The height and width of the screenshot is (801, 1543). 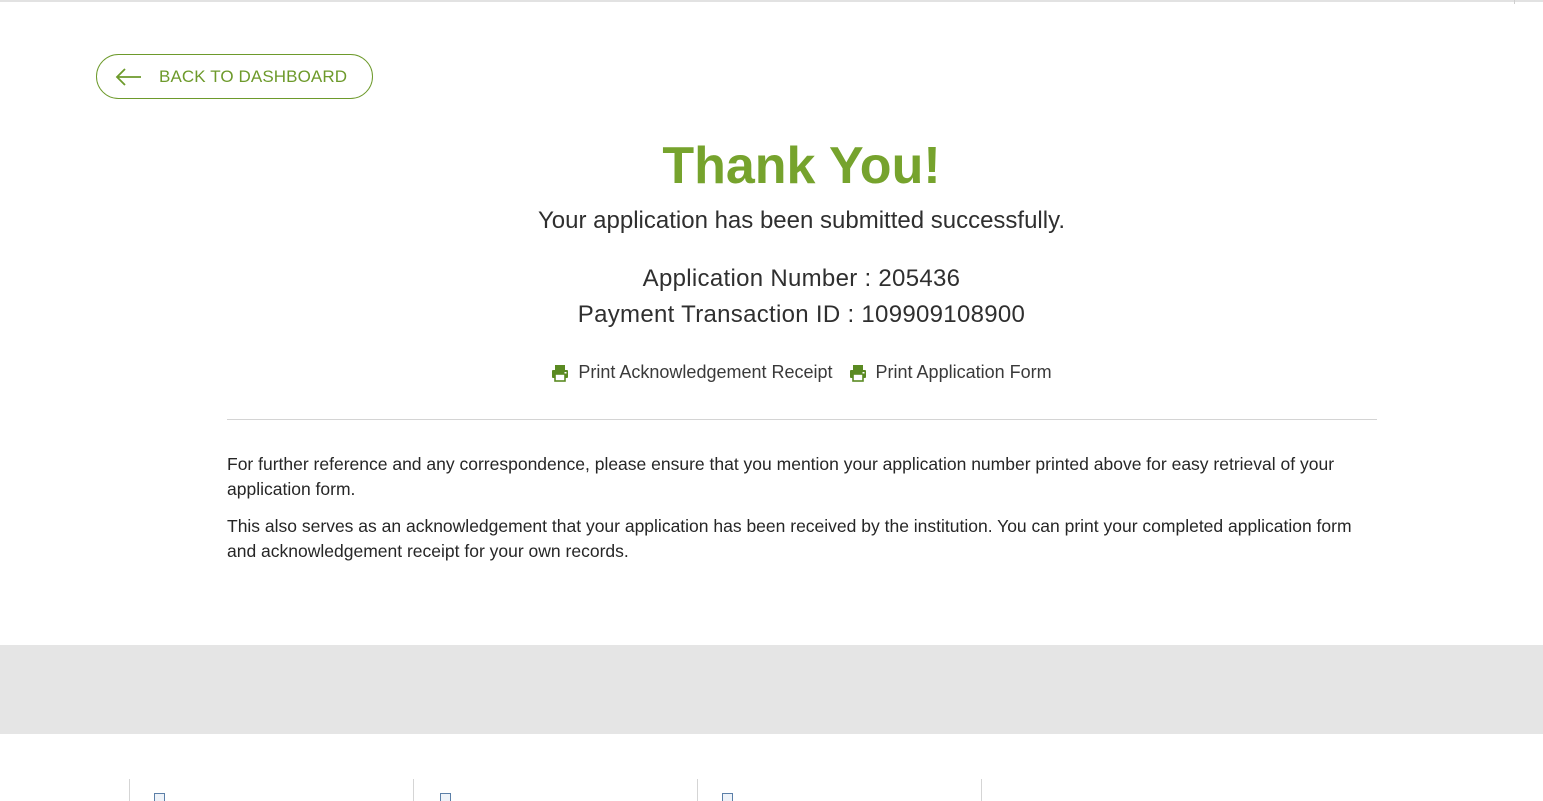 I want to click on back-to-dashboard-label: BACK TO DASHBOARD, so click(x=253, y=76).